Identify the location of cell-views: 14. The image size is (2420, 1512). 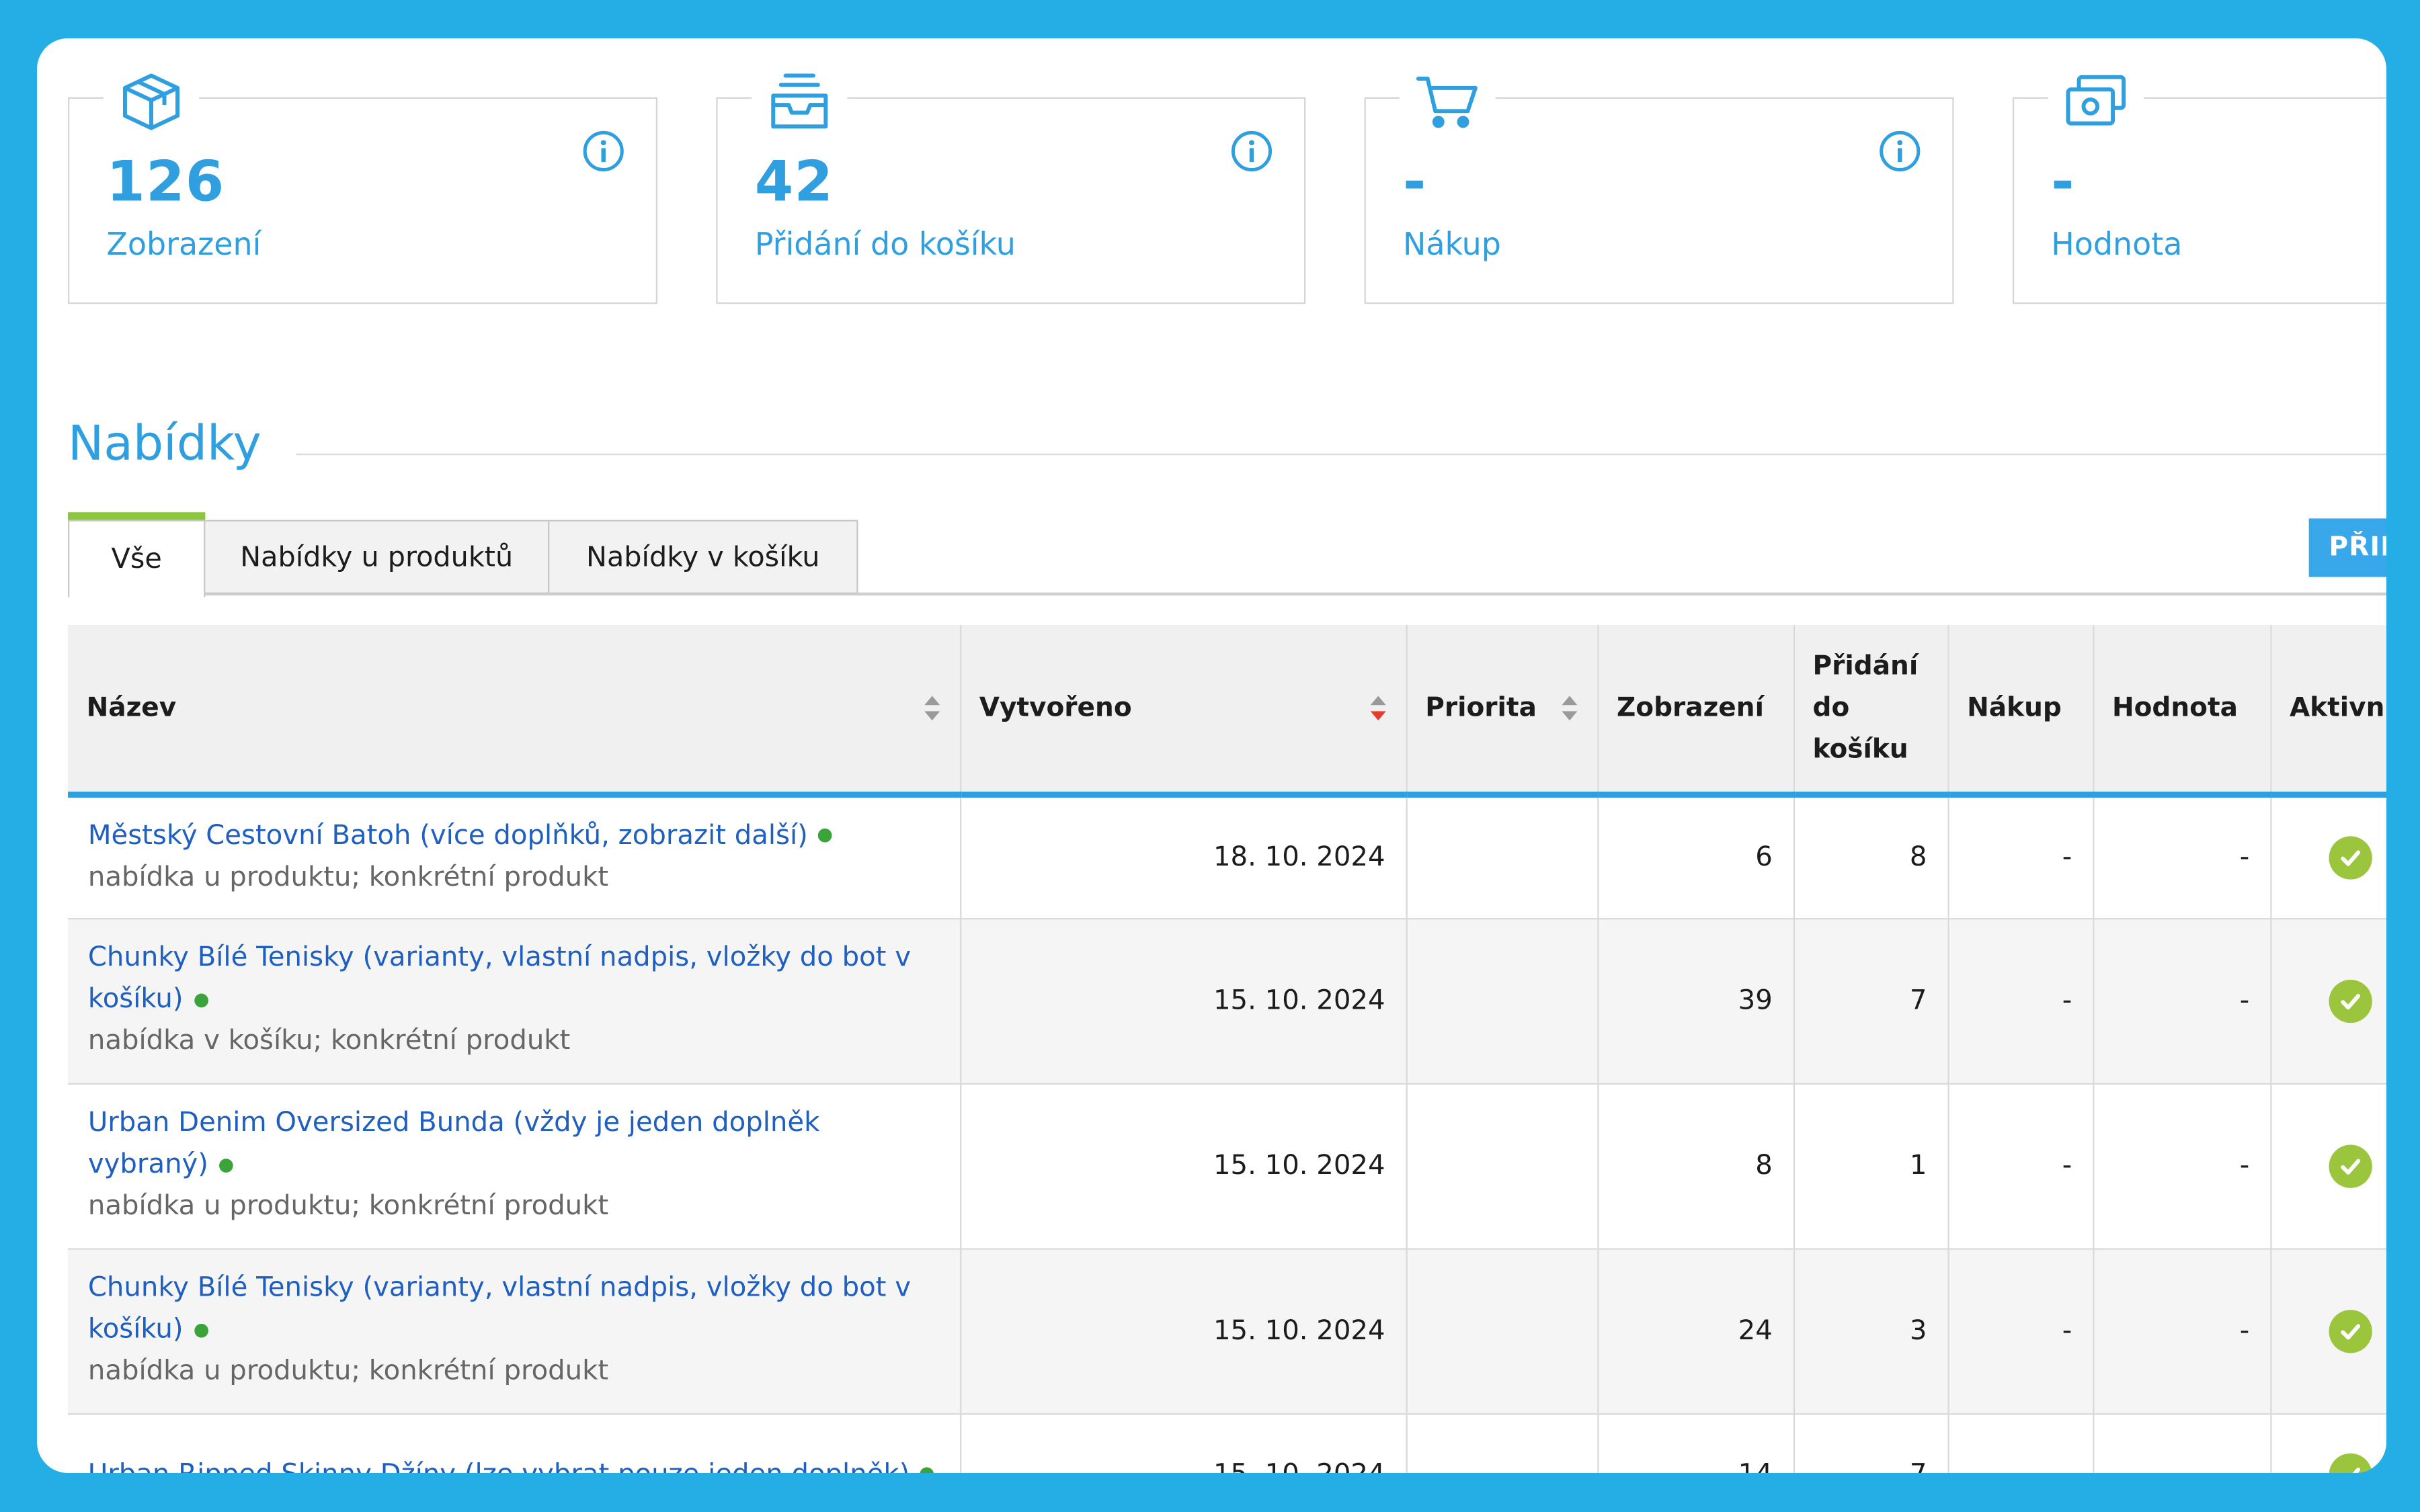
(1695, 1443).